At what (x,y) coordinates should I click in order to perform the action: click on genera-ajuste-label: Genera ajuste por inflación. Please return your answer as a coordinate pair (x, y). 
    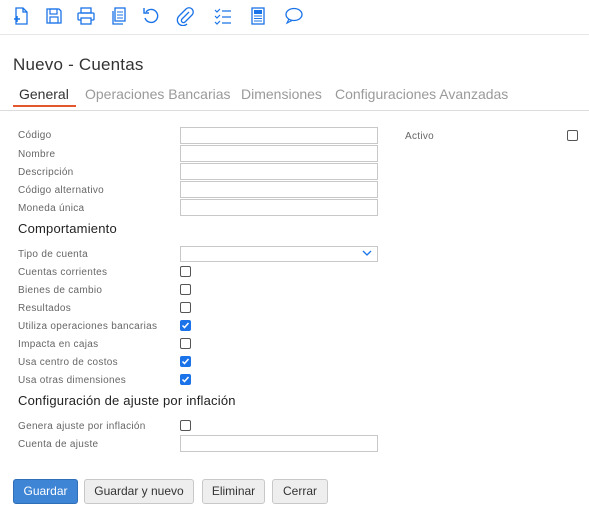
    Looking at the image, I should click on (82, 426).